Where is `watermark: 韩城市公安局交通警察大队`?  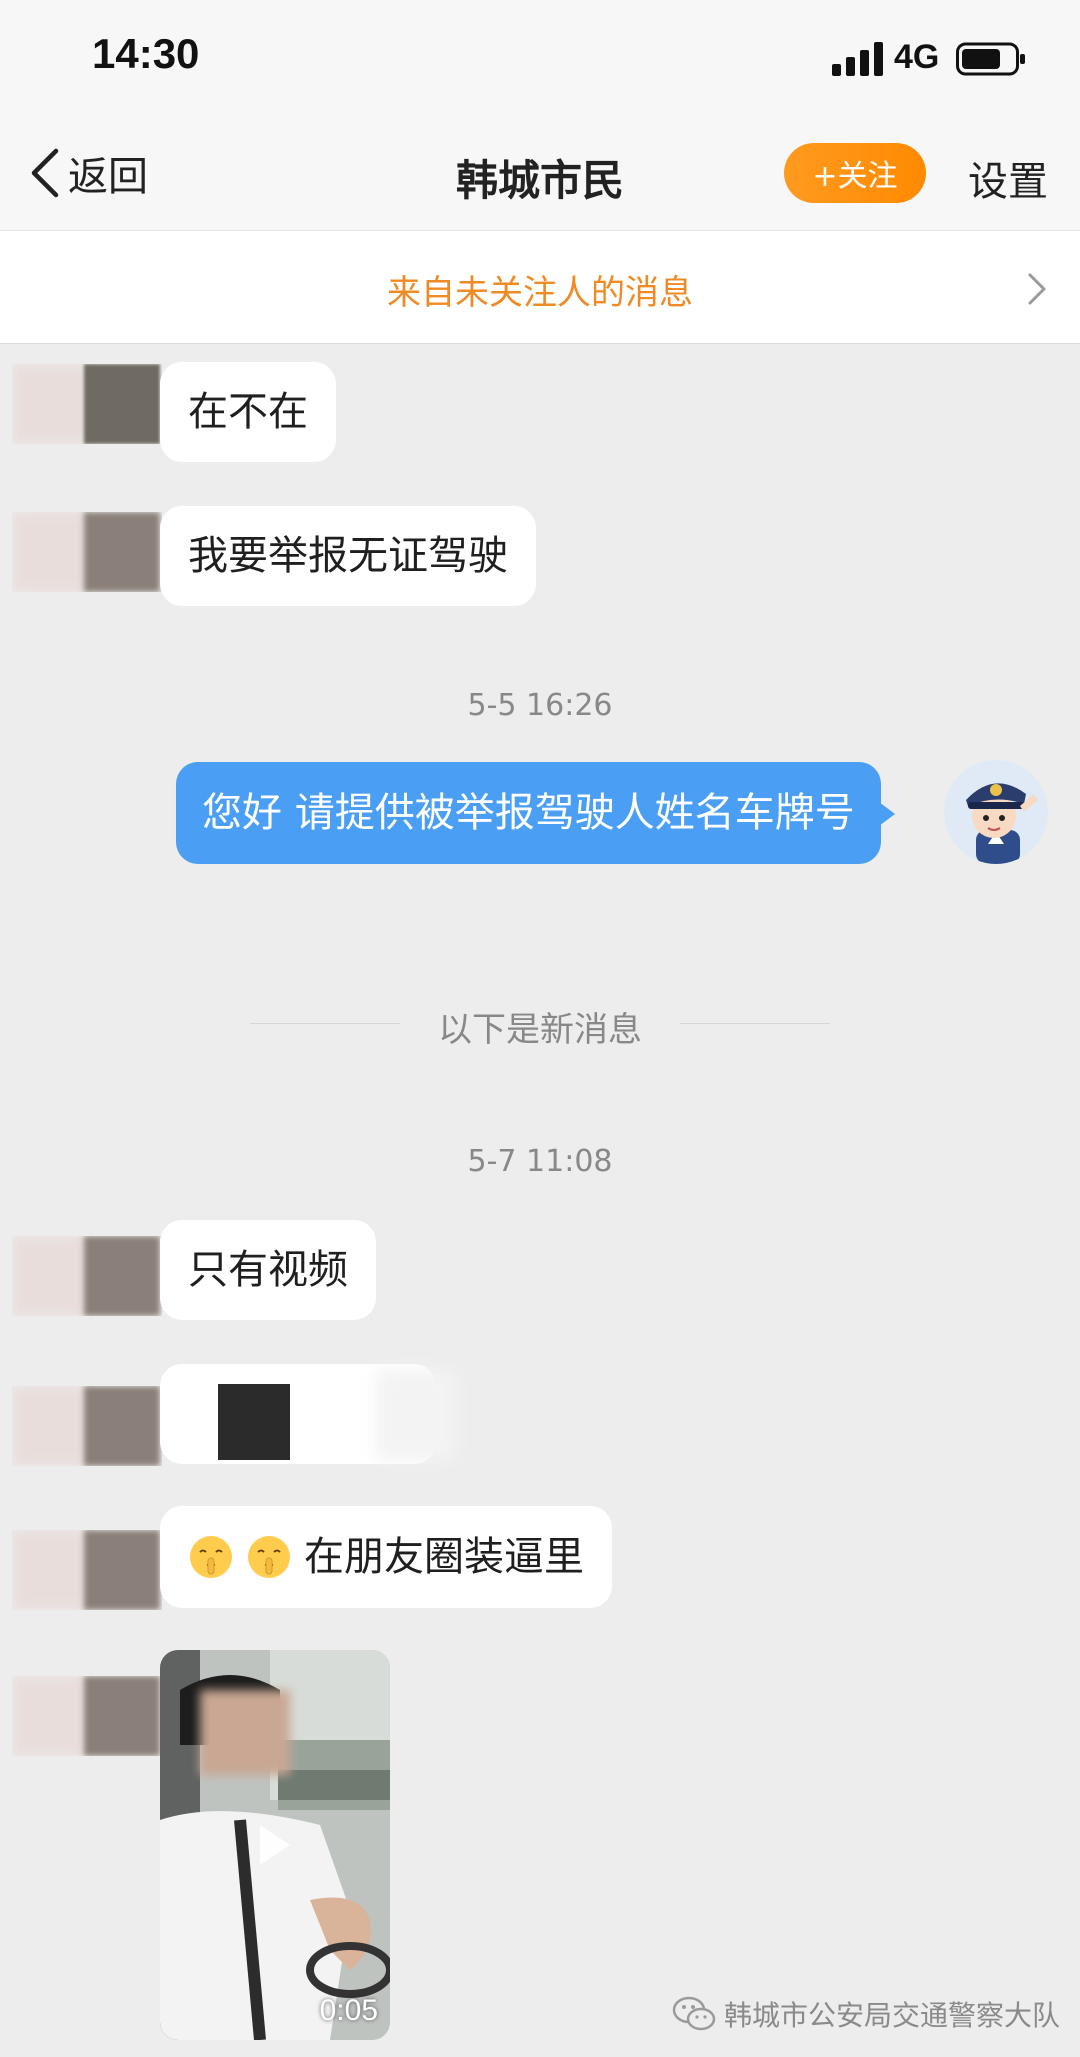 watermark: 韩城市公安局交通警察大队 is located at coordinates (866, 2014).